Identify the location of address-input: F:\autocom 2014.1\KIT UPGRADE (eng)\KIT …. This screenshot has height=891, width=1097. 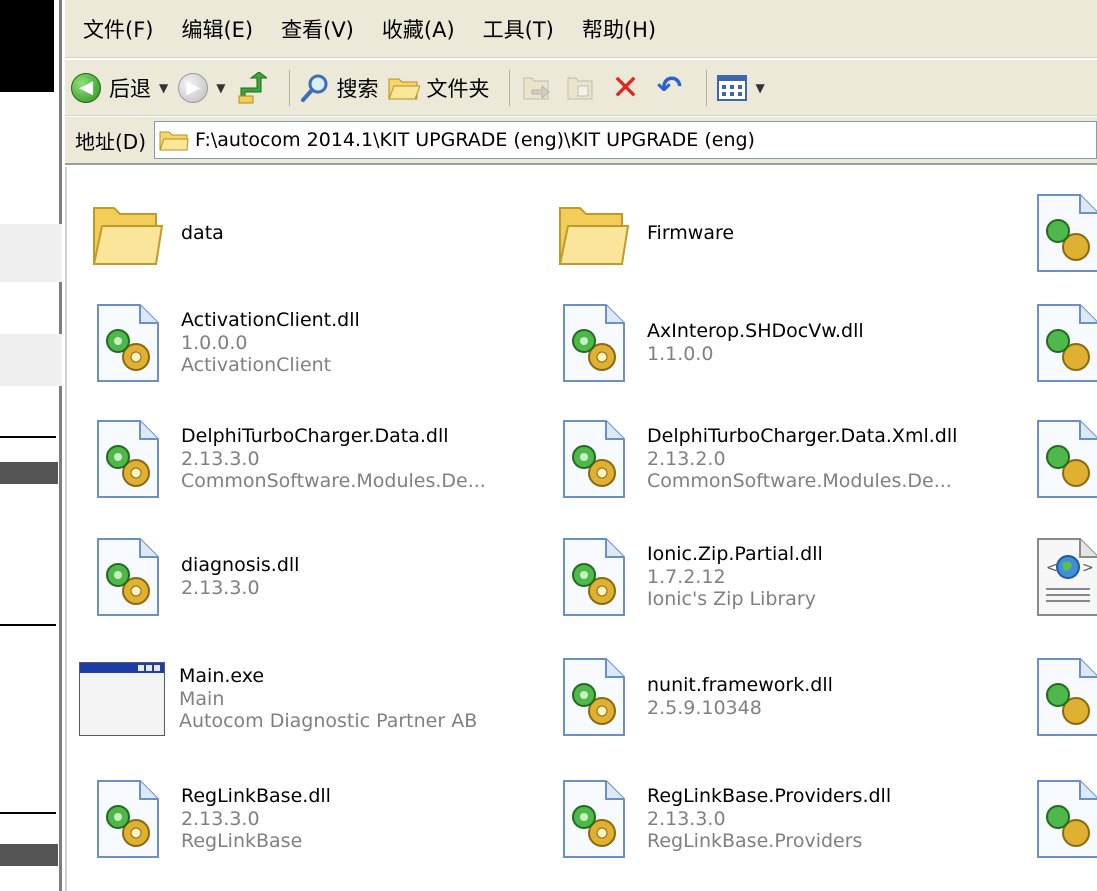
(625, 140).